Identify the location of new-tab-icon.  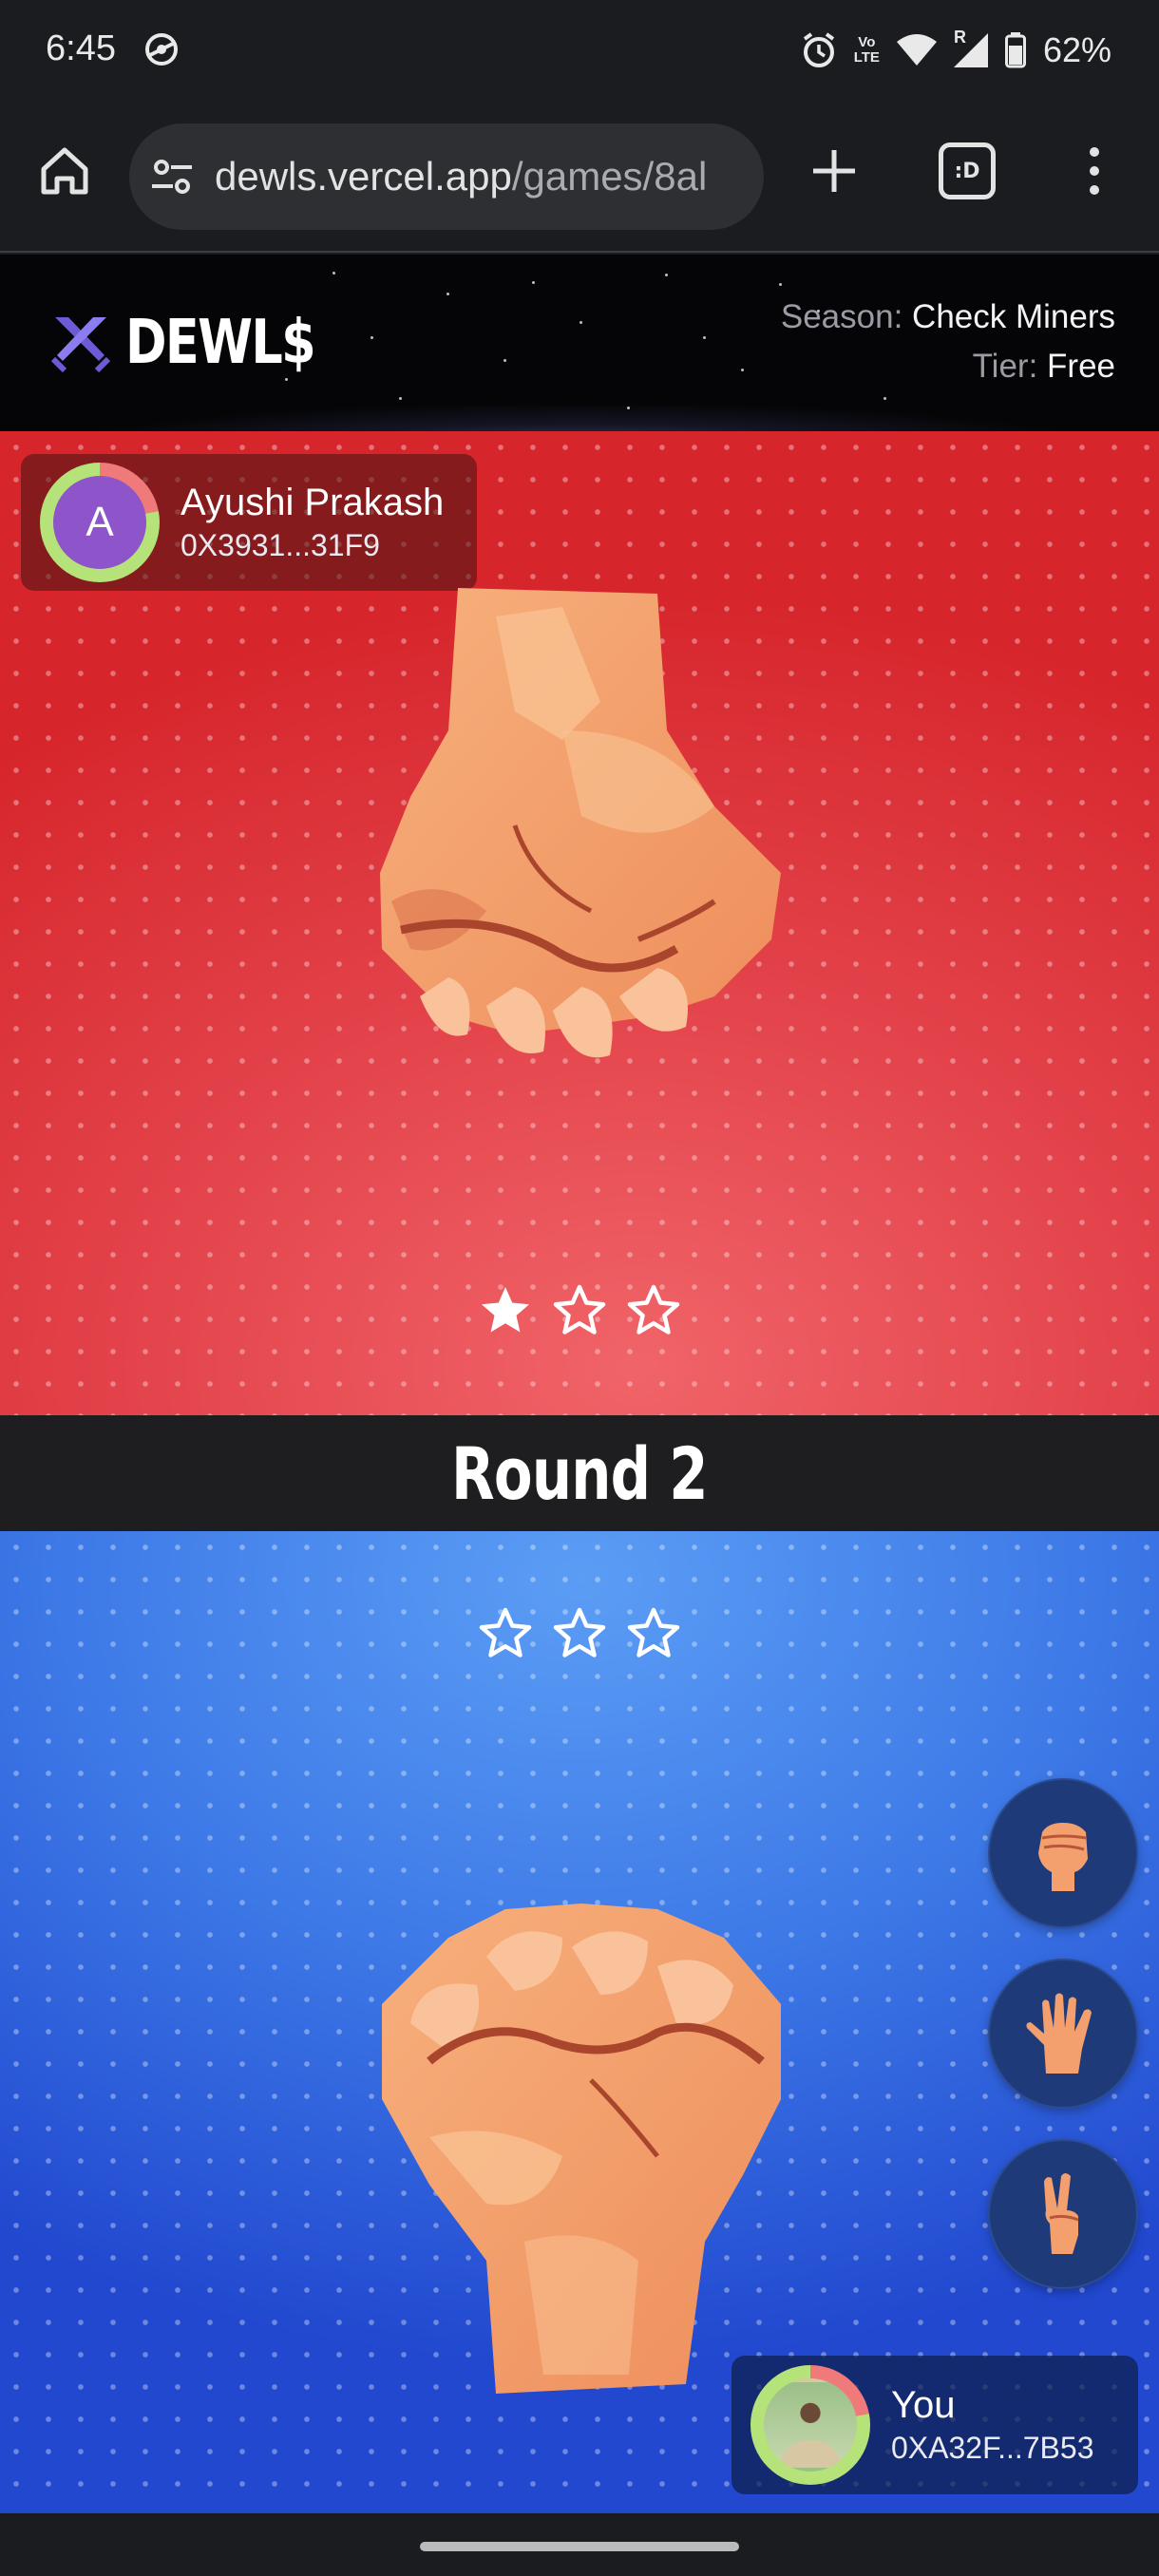
(834, 170).